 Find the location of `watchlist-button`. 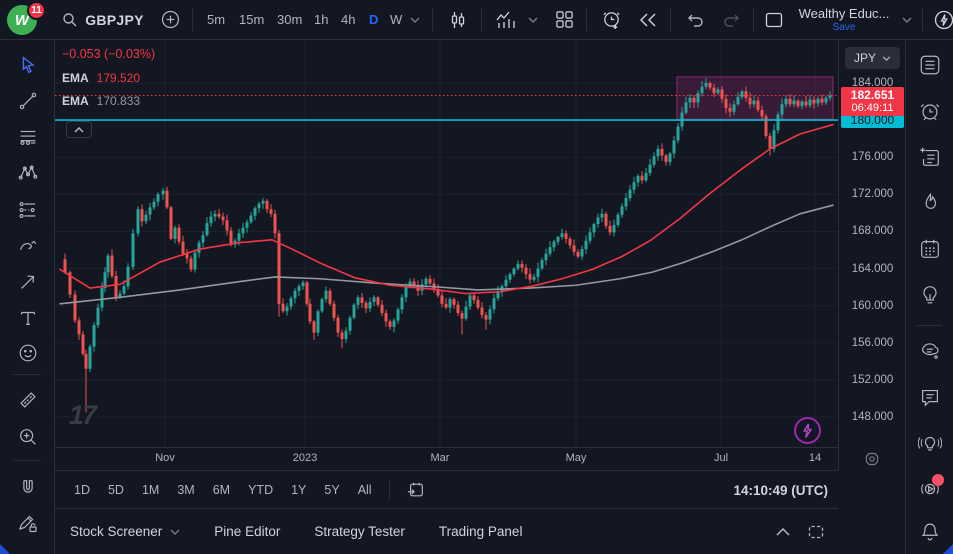

watchlist-button is located at coordinates (930, 65).